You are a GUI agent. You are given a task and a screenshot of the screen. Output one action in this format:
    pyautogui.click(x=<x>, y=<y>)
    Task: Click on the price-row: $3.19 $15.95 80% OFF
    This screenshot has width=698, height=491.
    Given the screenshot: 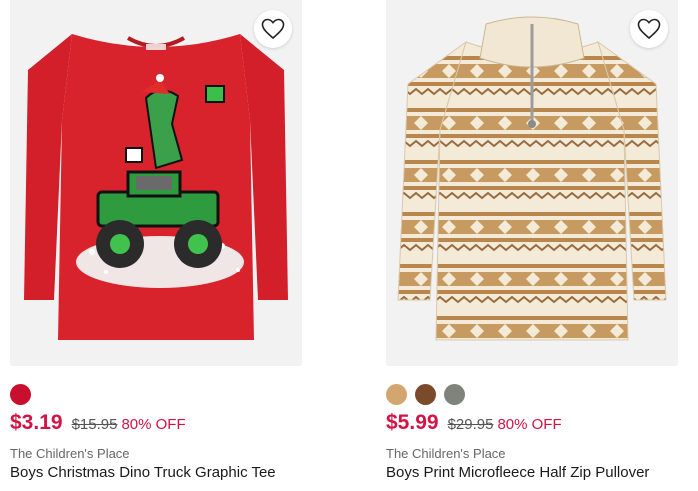 What is the action you would take?
    pyautogui.click(x=98, y=423)
    